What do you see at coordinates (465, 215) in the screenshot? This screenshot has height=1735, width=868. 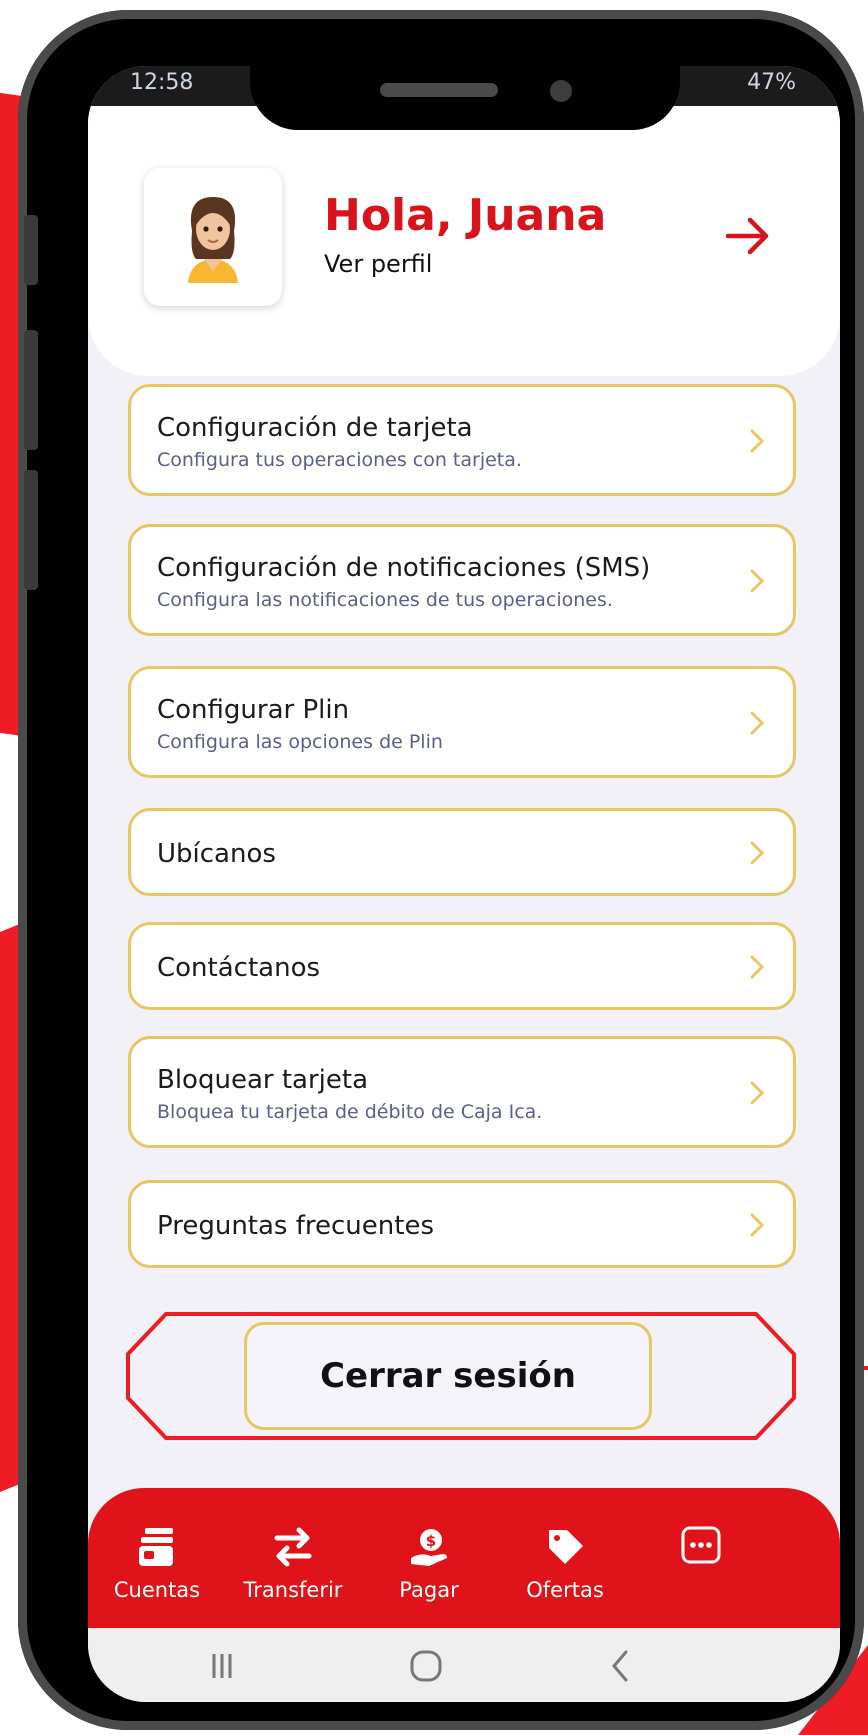 I see `greeting-title: Hola, Juana` at bounding box center [465, 215].